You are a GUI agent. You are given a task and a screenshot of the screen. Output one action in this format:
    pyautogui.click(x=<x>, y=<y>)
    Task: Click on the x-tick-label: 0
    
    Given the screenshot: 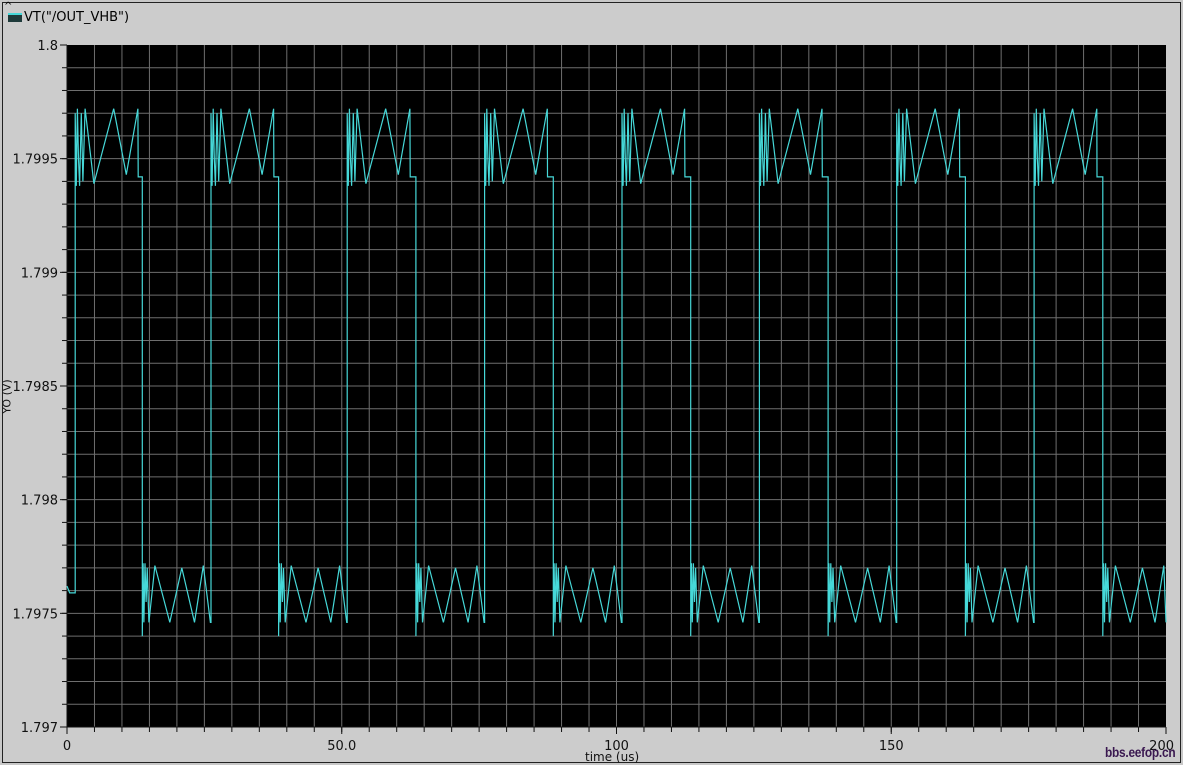 What is the action you would take?
    pyautogui.click(x=67, y=746)
    